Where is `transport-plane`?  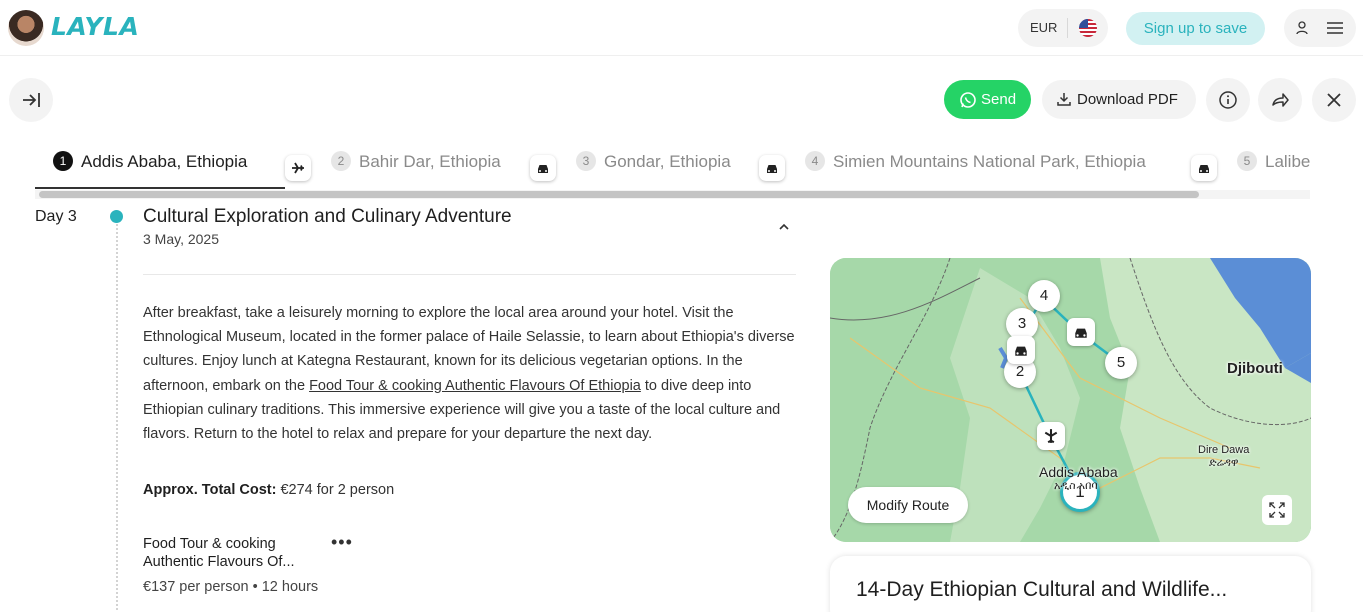 transport-plane is located at coordinates (298, 168).